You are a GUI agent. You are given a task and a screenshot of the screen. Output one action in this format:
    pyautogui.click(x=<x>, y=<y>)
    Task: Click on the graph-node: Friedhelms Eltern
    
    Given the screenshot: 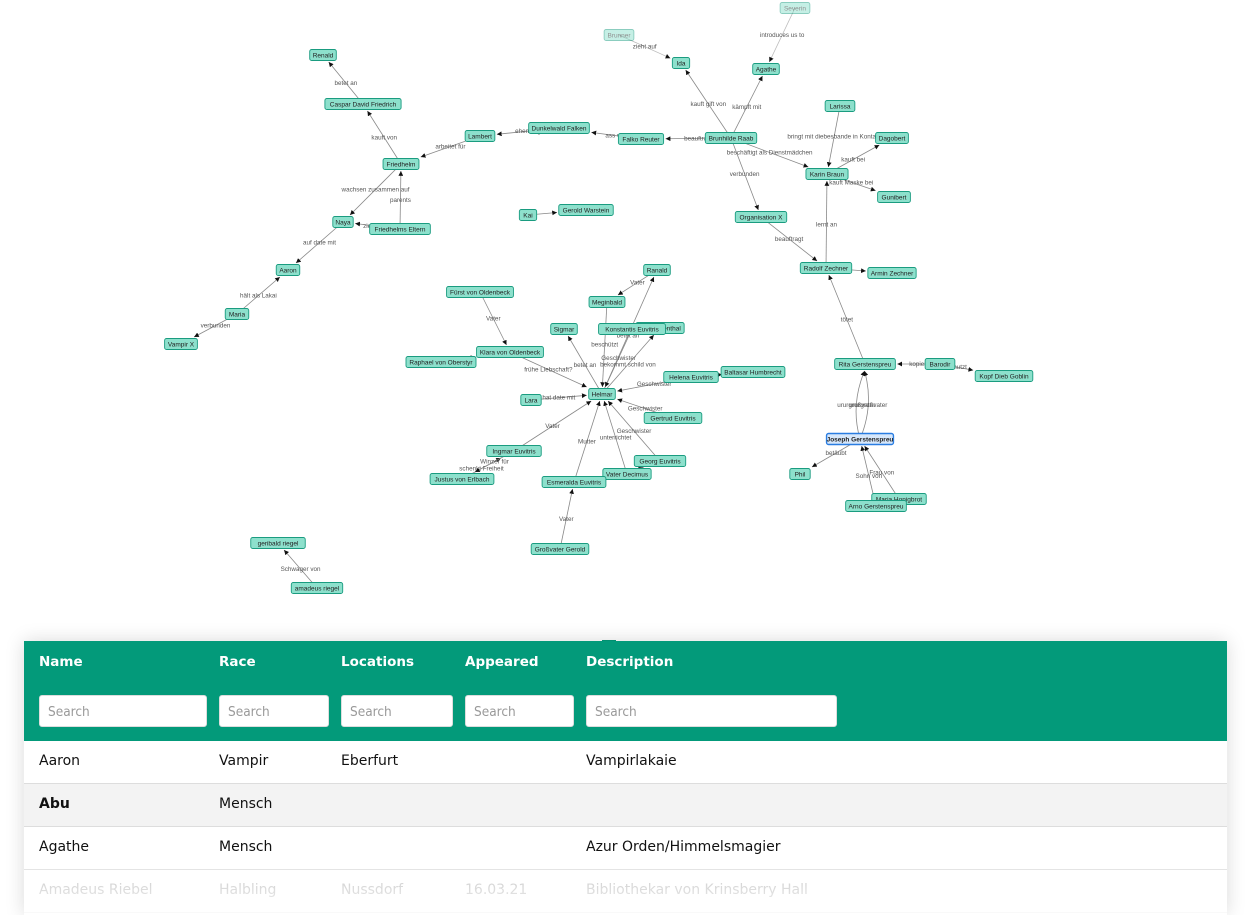 What is the action you would take?
    pyautogui.click(x=400, y=229)
    